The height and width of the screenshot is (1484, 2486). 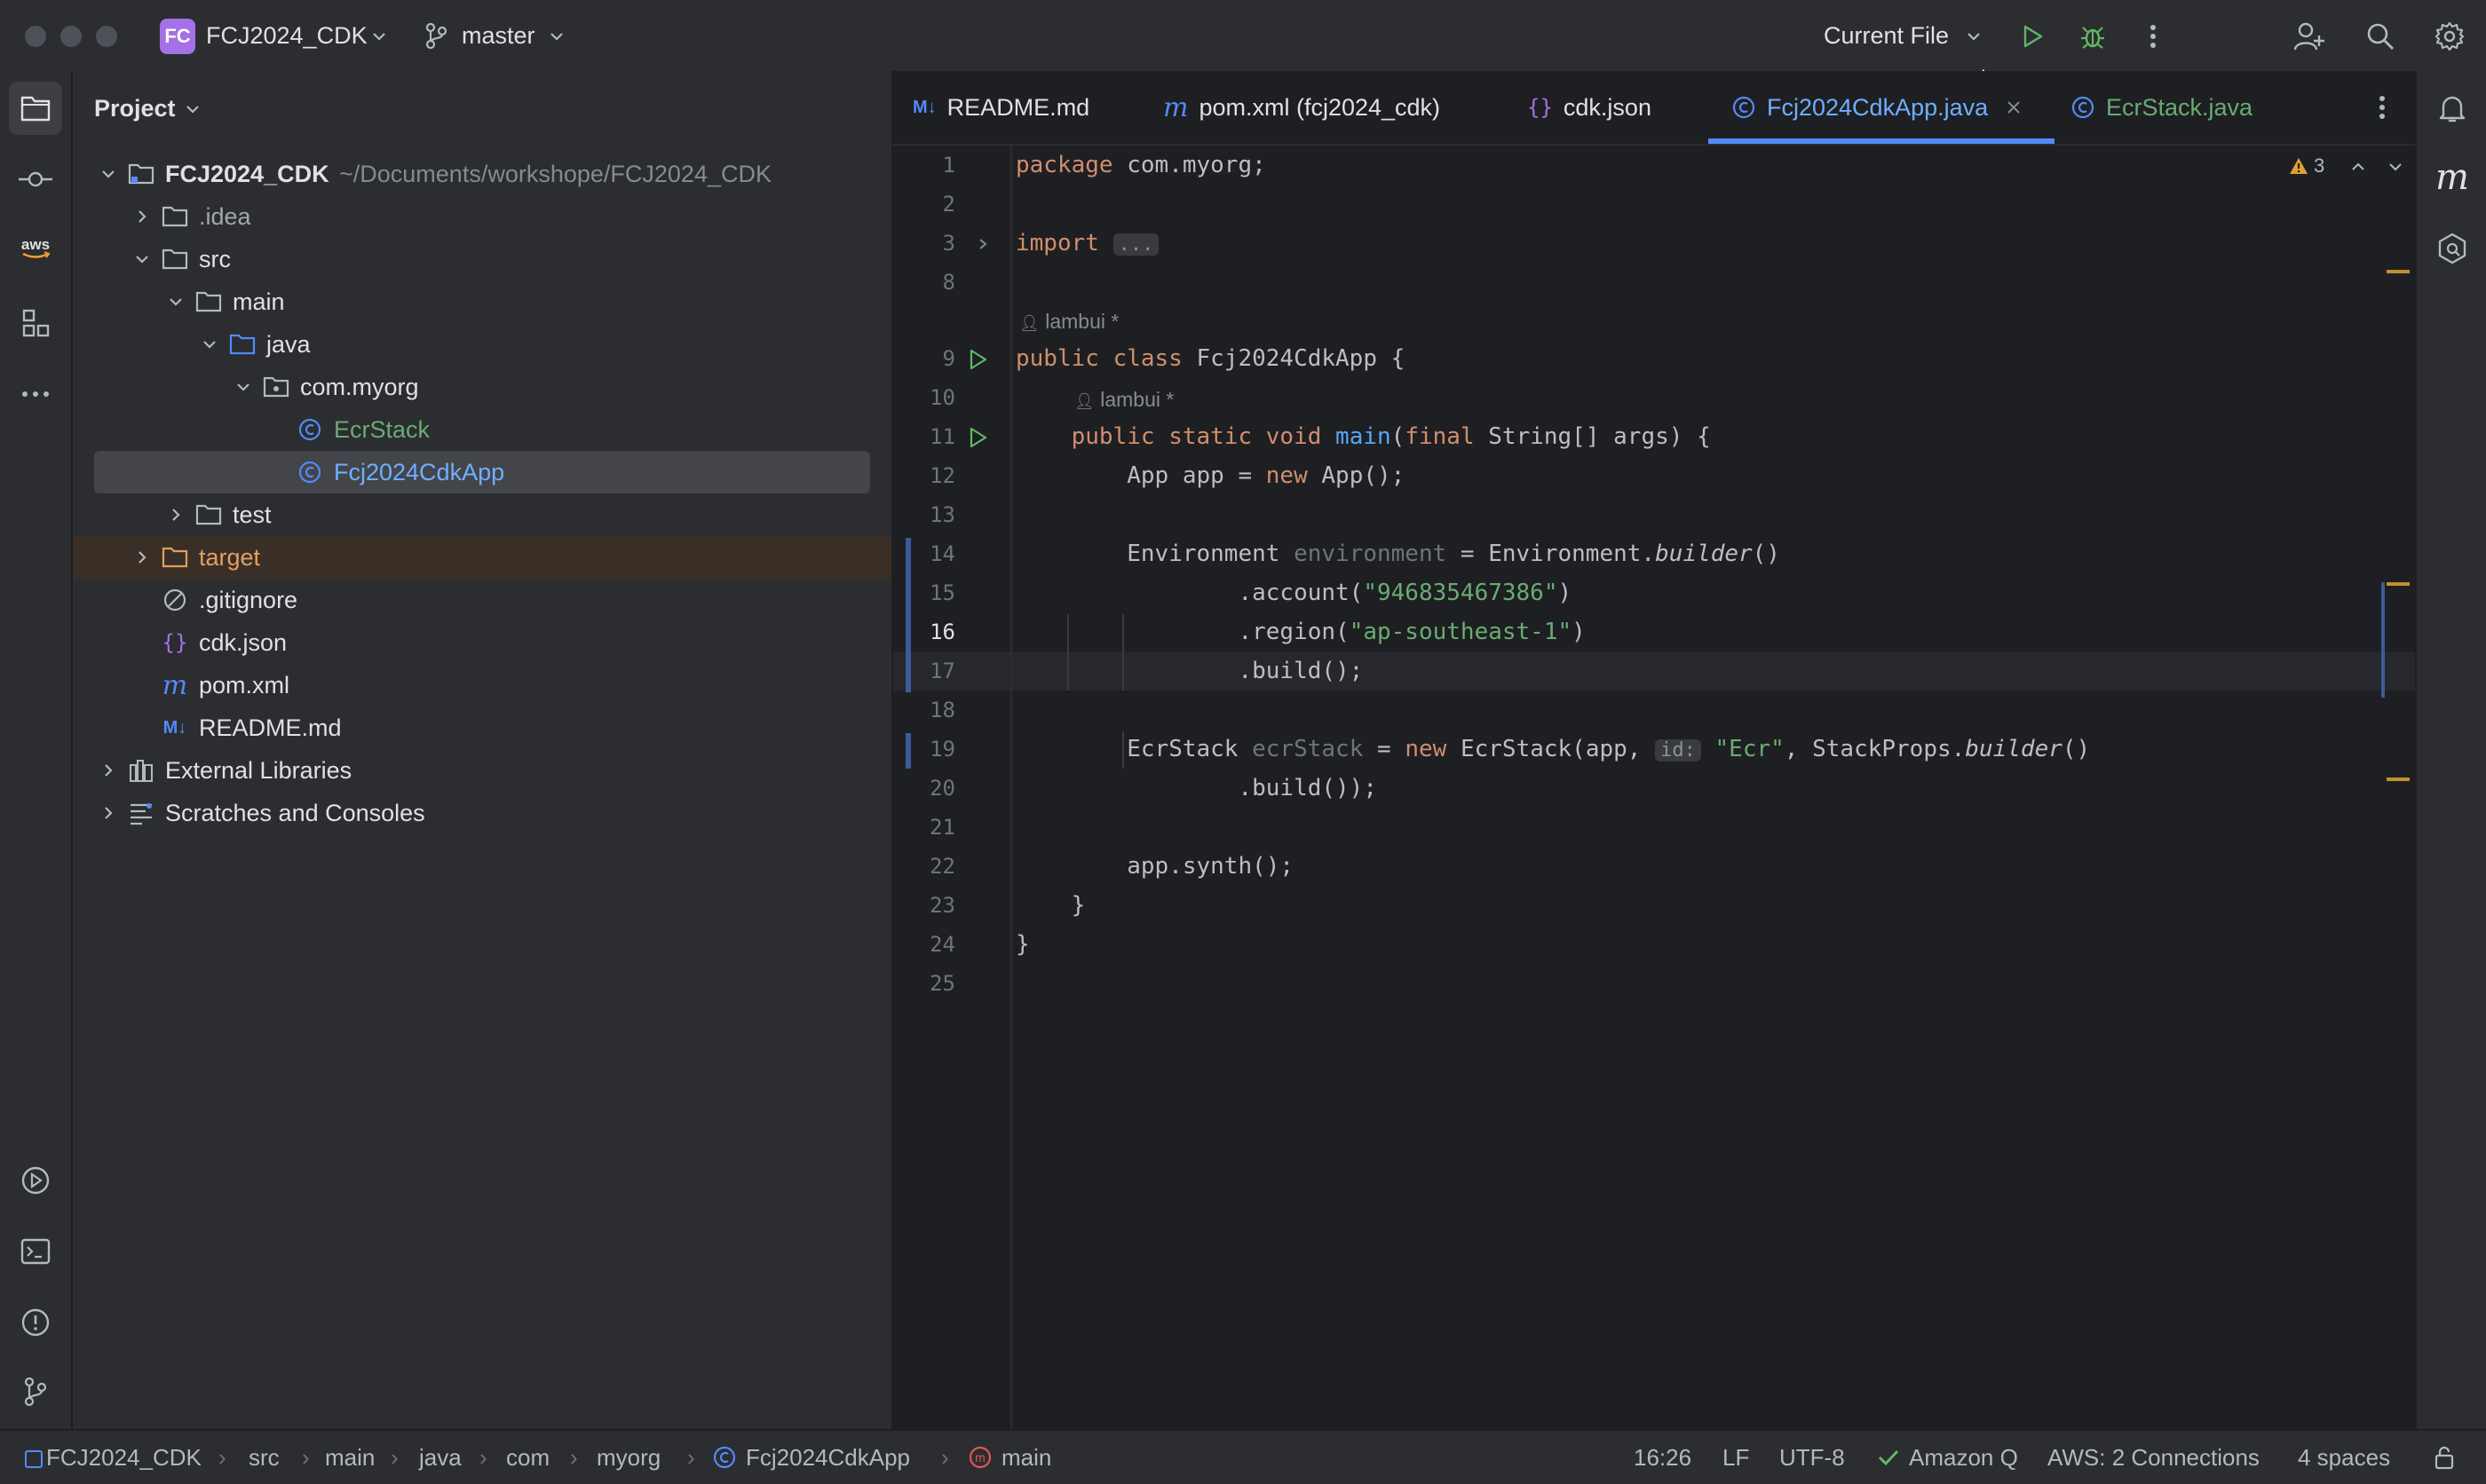 What do you see at coordinates (983, 244) in the screenshot?
I see `fold-expand-icon` at bounding box center [983, 244].